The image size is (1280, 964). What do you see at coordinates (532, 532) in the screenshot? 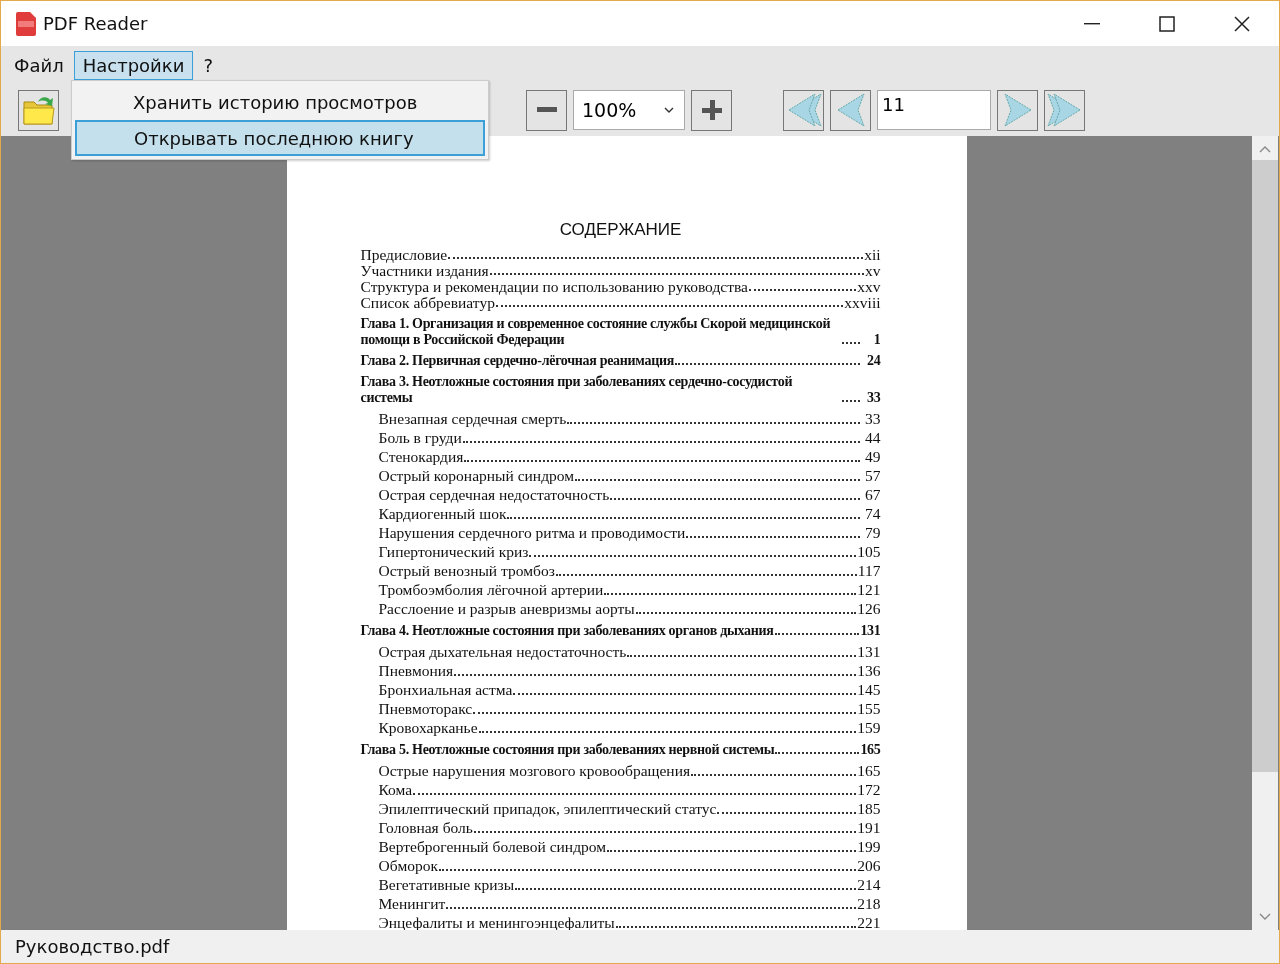
I see `toc-entry: Нарушения сердечного ритма и проводимости` at bounding box center [532, 532].